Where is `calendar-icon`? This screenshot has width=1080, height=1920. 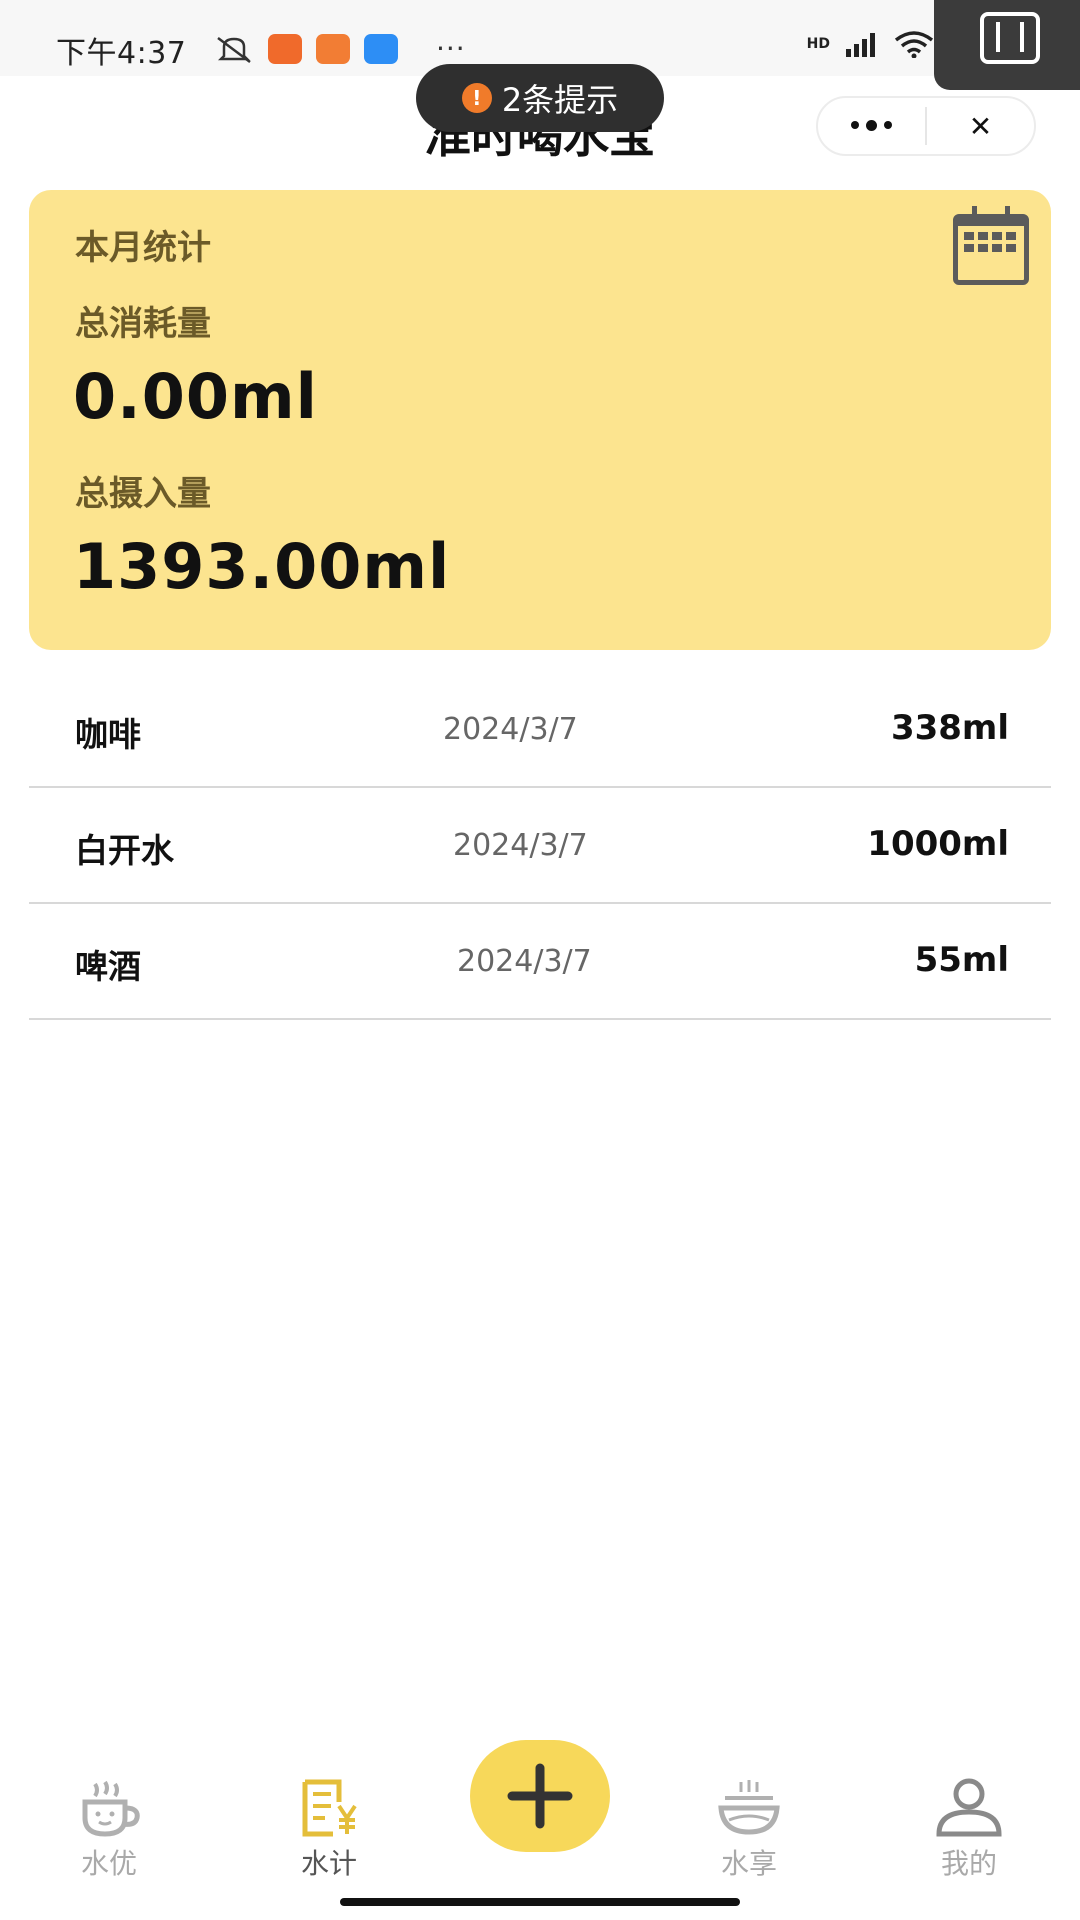
calendar-icon is located at coordinates (991, 245).